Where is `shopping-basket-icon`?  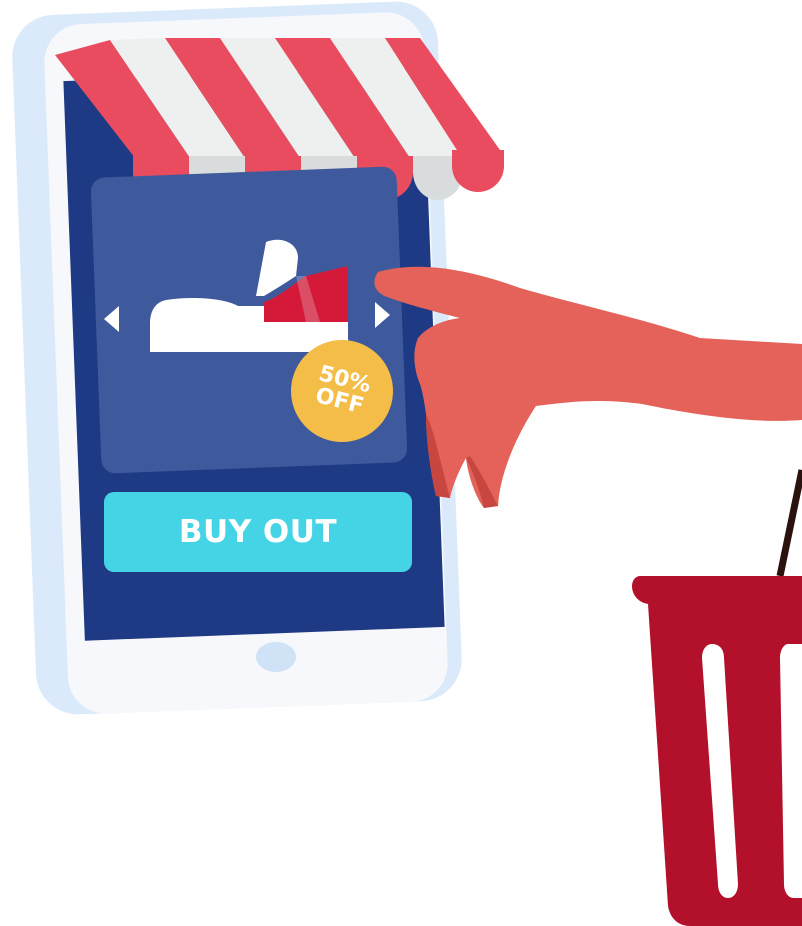
shopping-basket-icon is located at coordinates (717, 697).